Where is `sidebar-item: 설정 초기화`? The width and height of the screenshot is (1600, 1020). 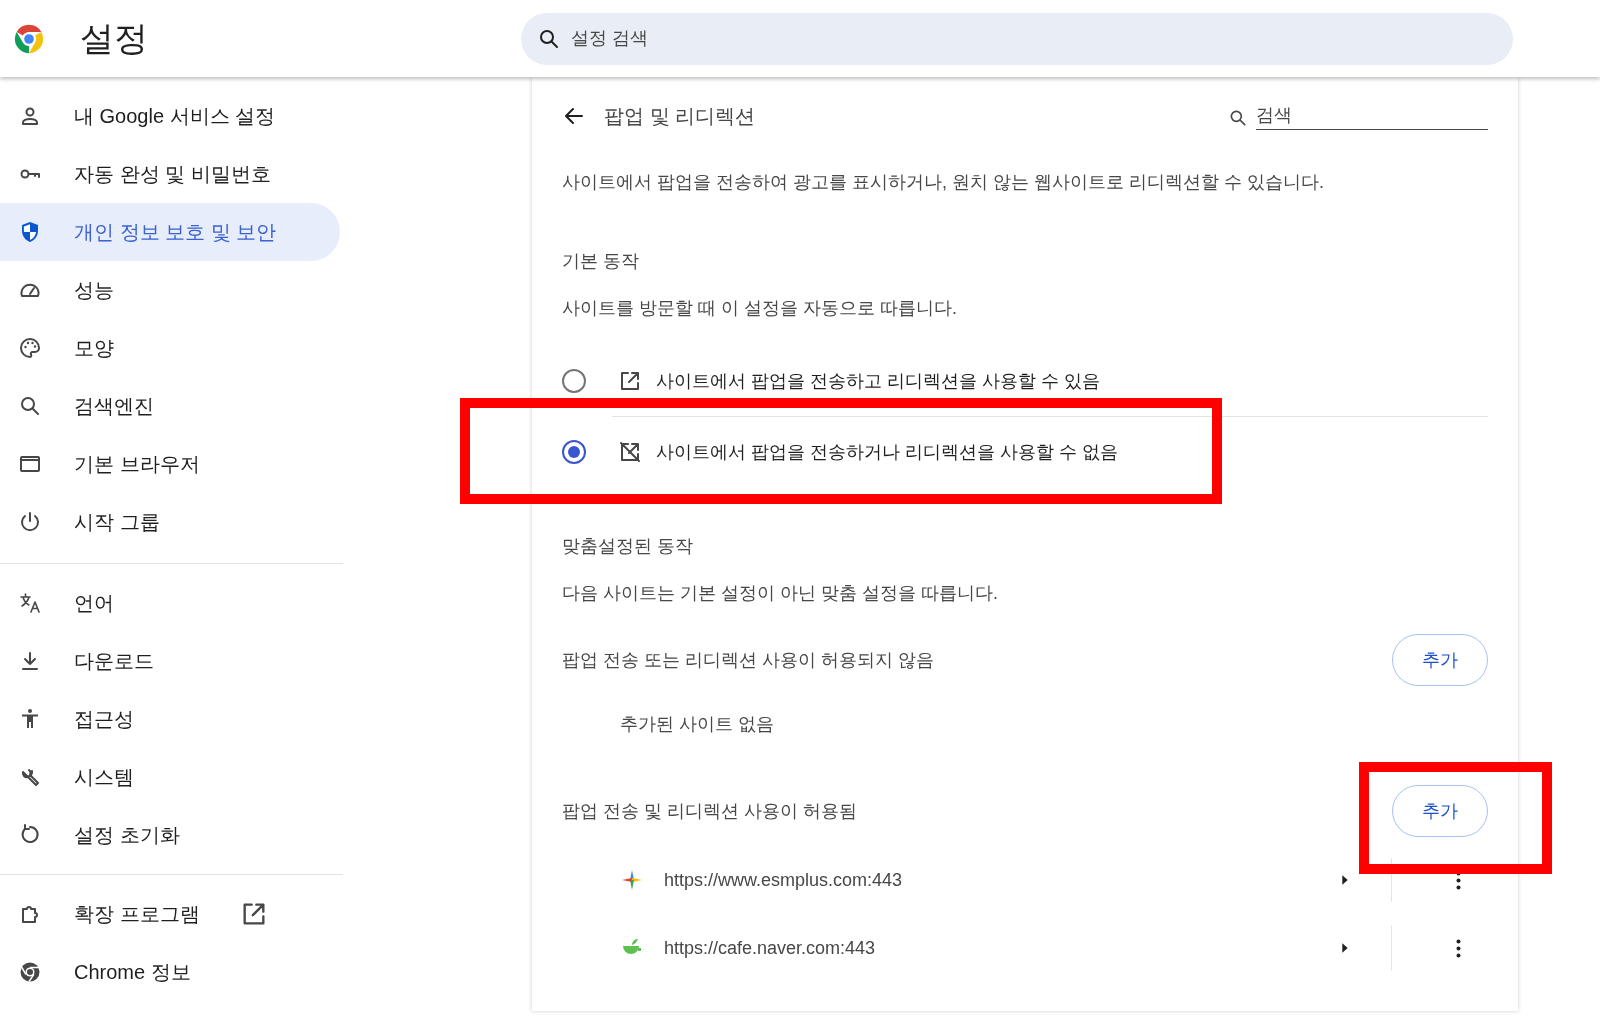
sidebar-item: 설정 초기화 is located at coordinates (170, 835).